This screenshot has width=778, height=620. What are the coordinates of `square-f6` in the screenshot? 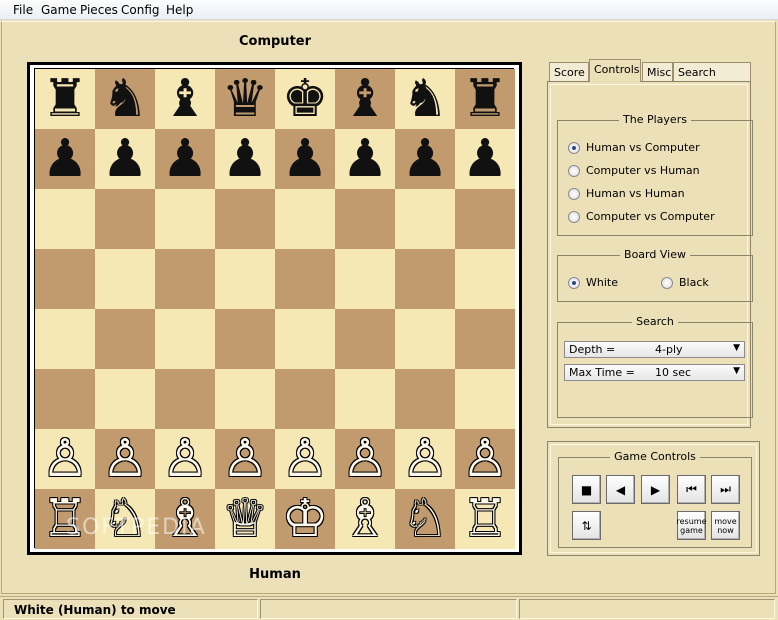 It's located at (365, 219).